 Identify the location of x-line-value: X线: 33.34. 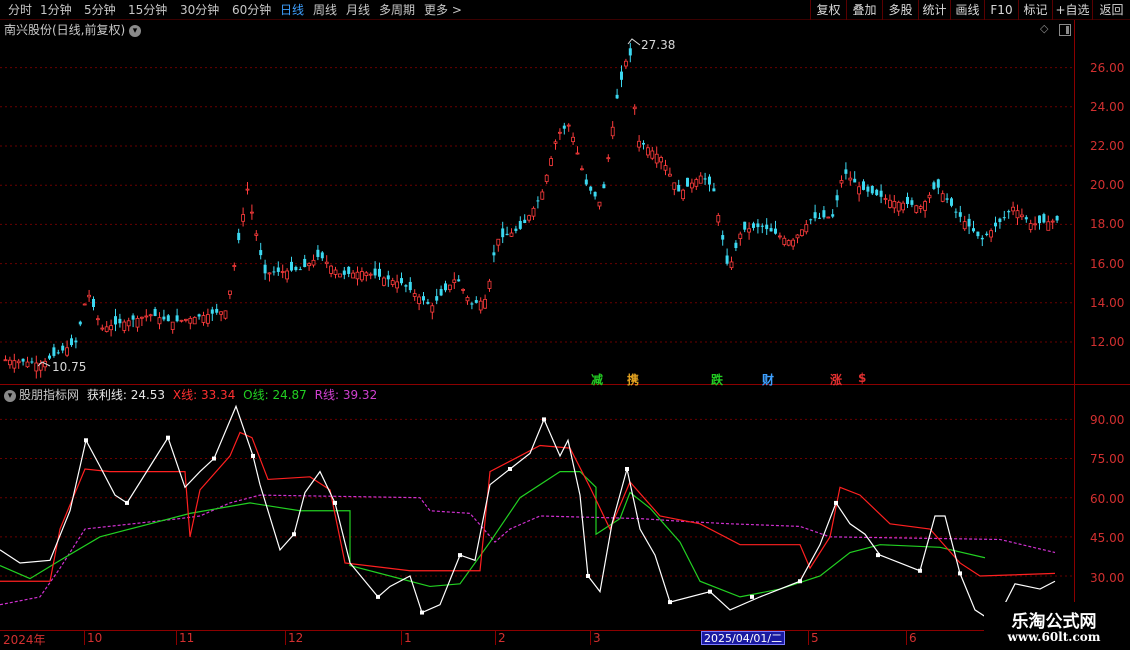
(204, 395).